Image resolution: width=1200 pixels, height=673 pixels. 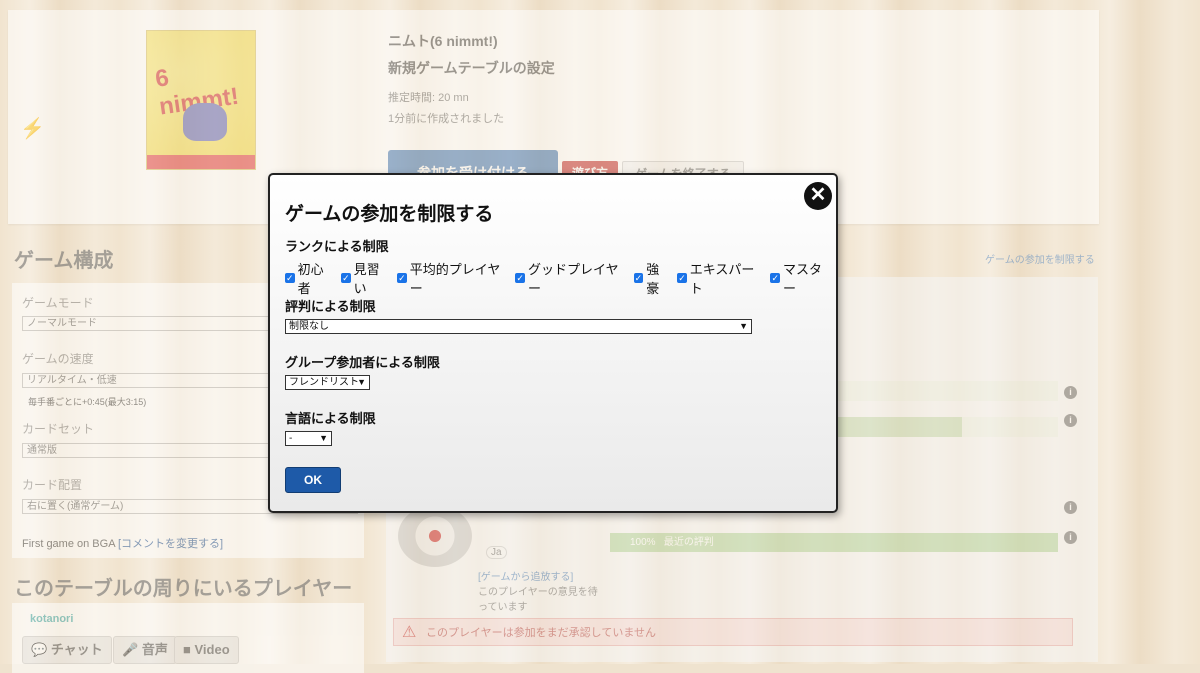 What do you see at coordinates (68, 544) in the screenshot?
I see `first-game-text: First game on BGA` at bounding box center [68, 544].